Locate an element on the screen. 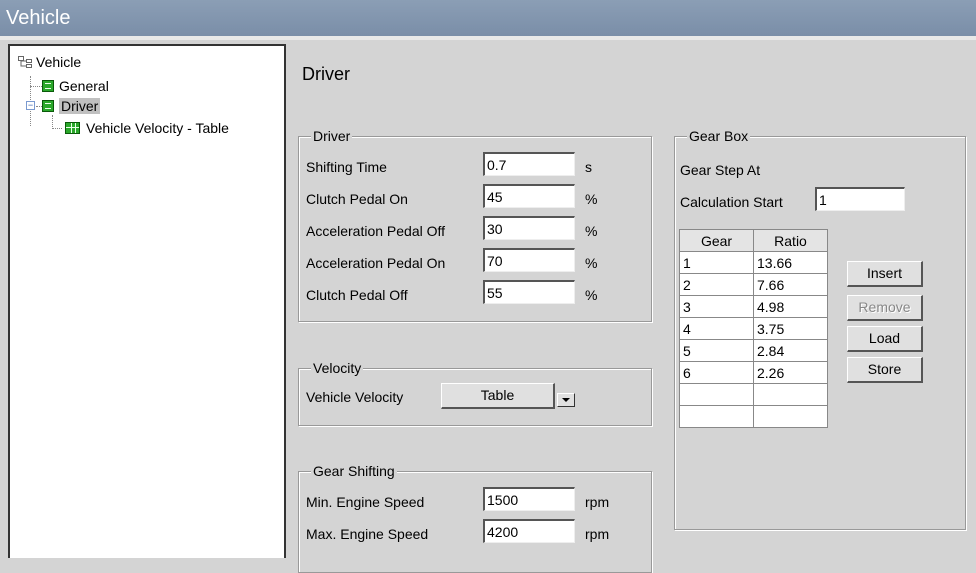 Image resolution: width=976 pixels, height=573 pixels. acceleration-pedal-off-label: Acceleration Pedal Off is located at coordinates (376, 231).